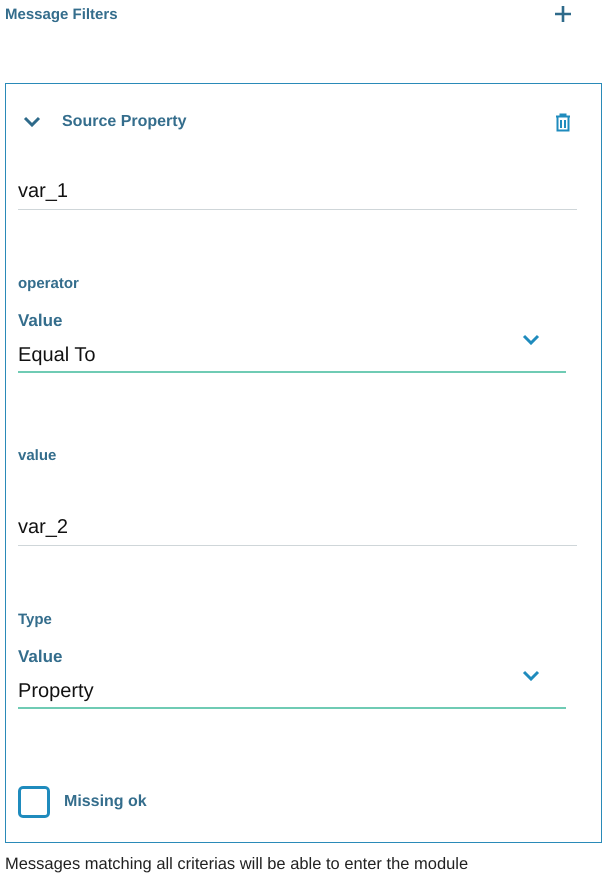 This screenshot has width=615, height=875. I want to click on dropdown: Value Property, so click(292, 678).